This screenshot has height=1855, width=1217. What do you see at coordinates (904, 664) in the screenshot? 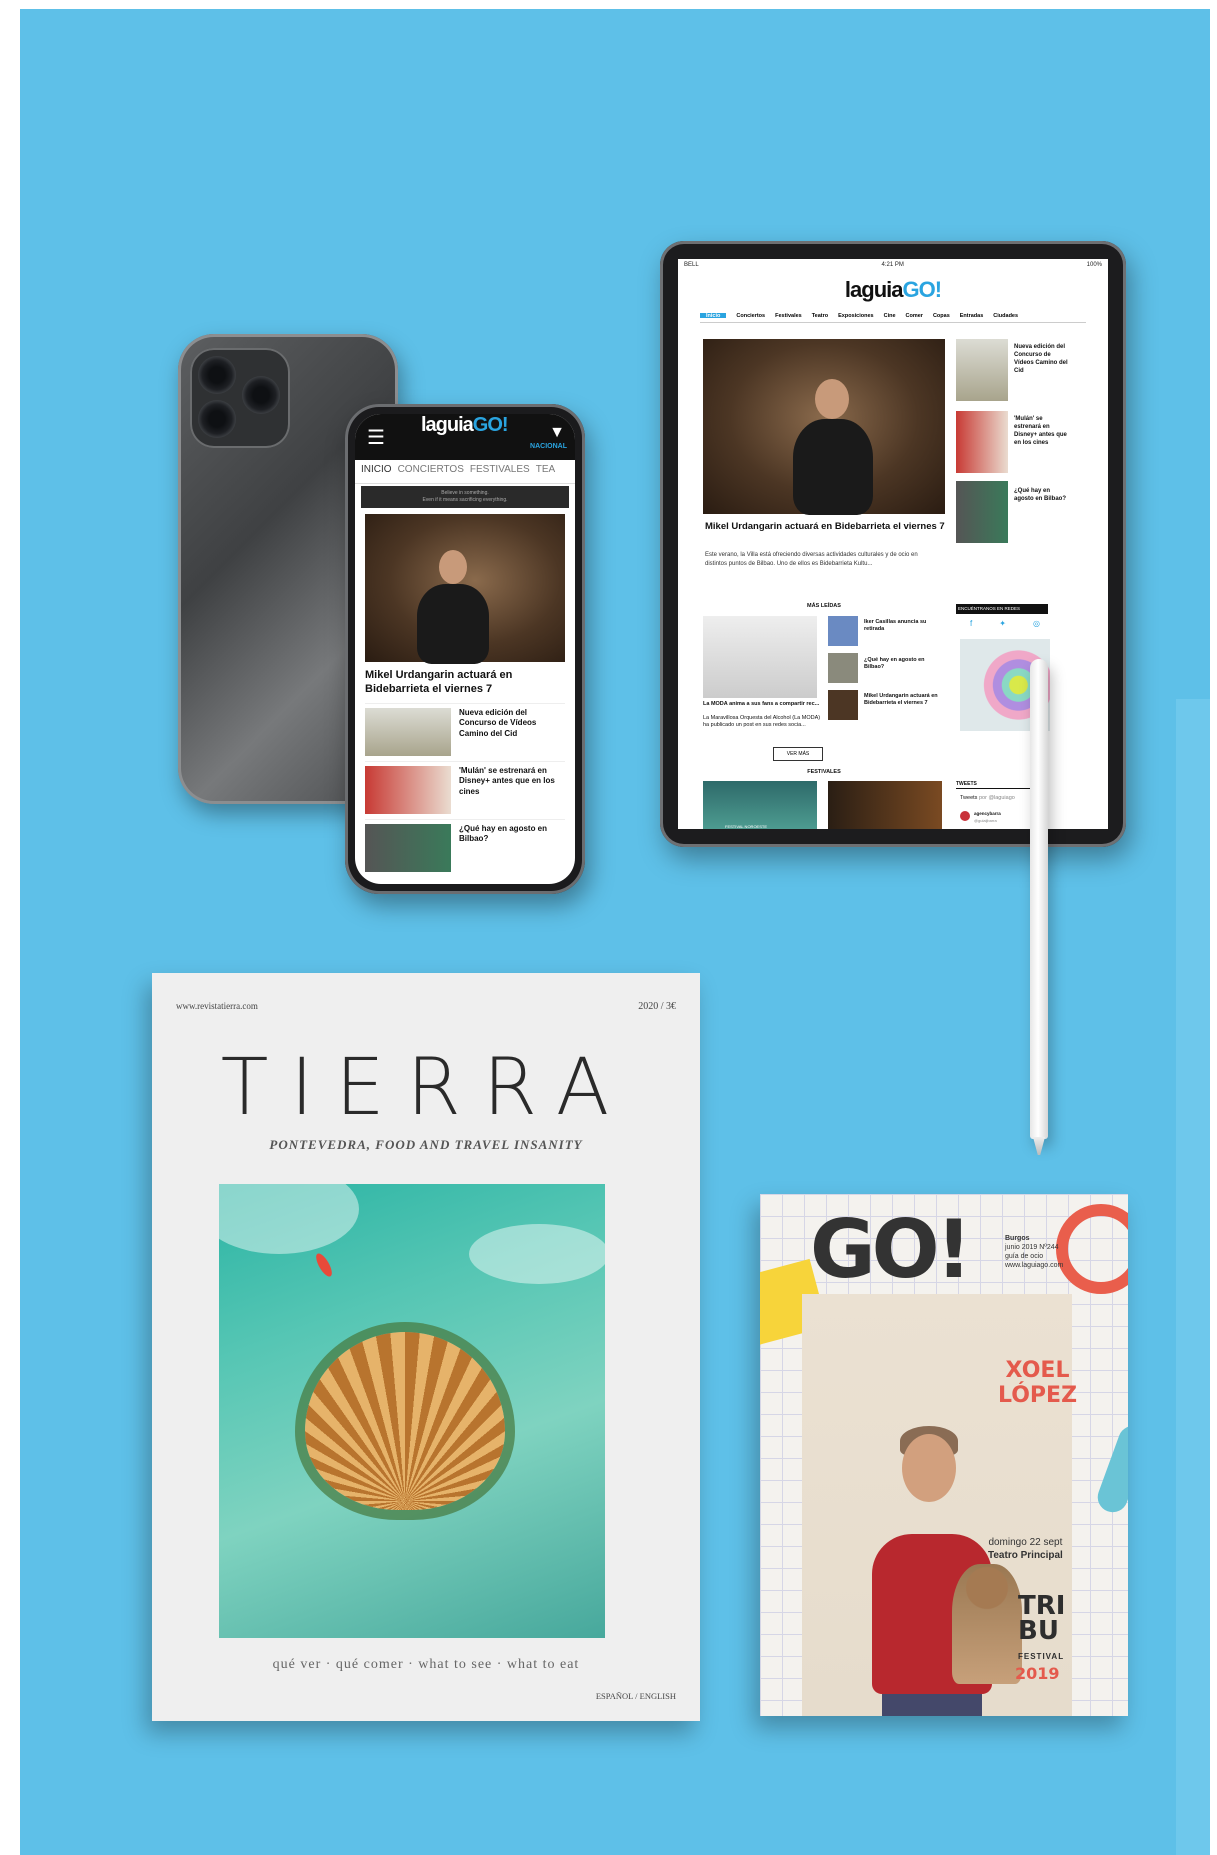
I see `most-read-title: ¿Qué hay en agosto en Bilbao?` at bounding box center [904, 664].